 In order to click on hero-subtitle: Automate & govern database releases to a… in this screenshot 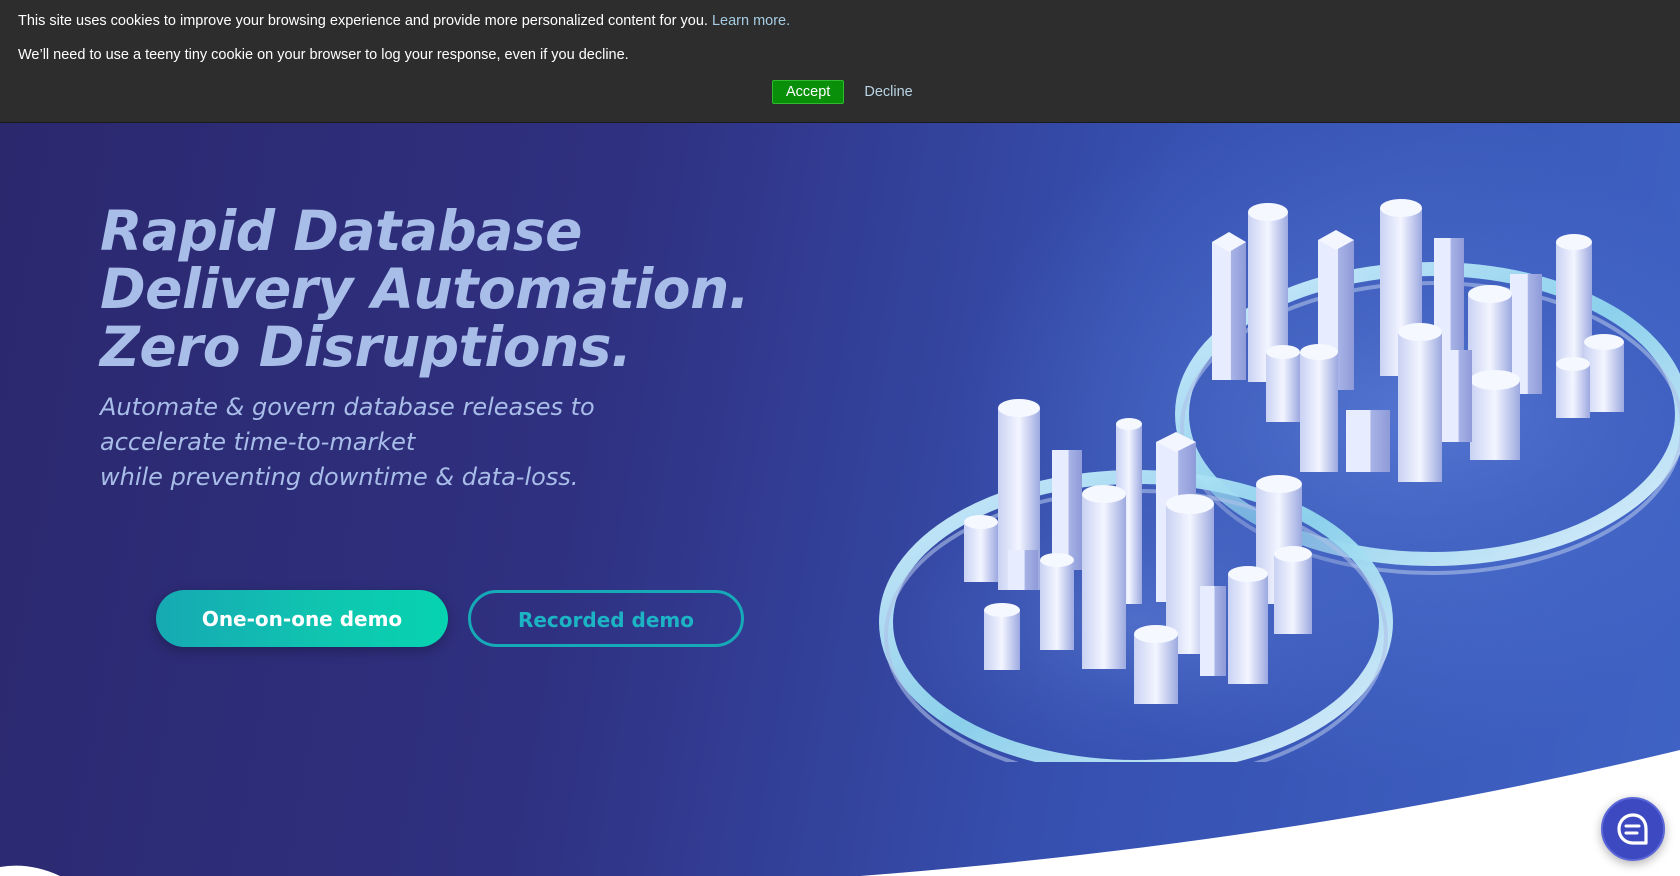, I will do `click(347, 442)`.